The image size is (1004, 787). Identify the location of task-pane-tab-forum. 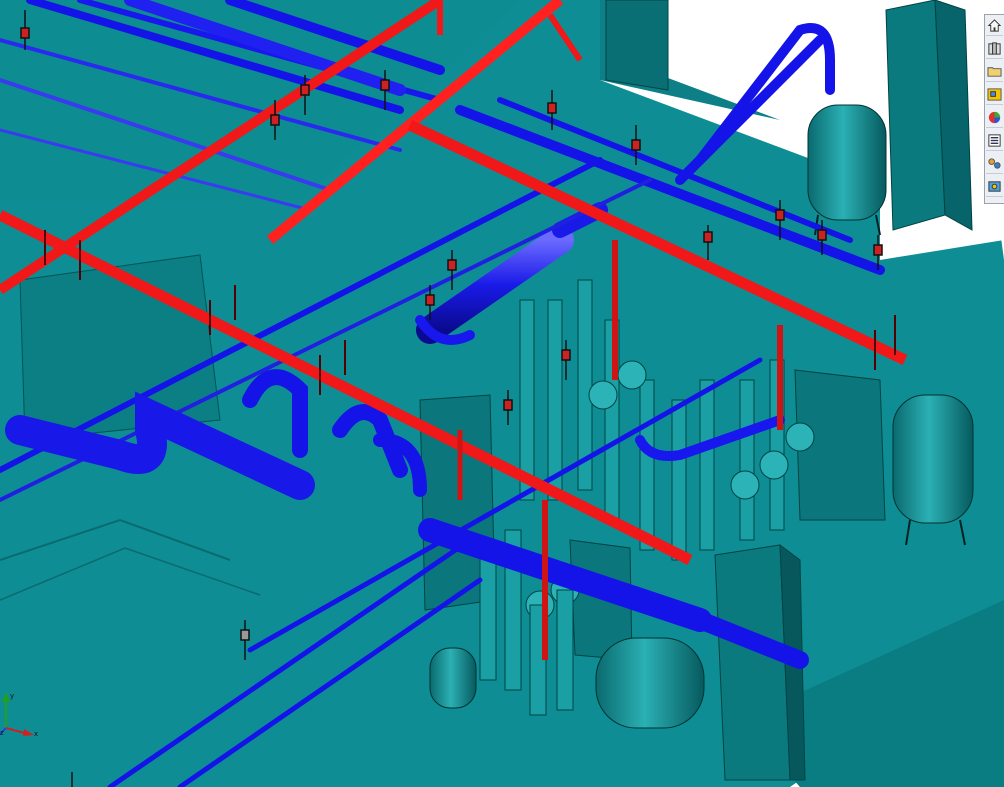
(994, 163).